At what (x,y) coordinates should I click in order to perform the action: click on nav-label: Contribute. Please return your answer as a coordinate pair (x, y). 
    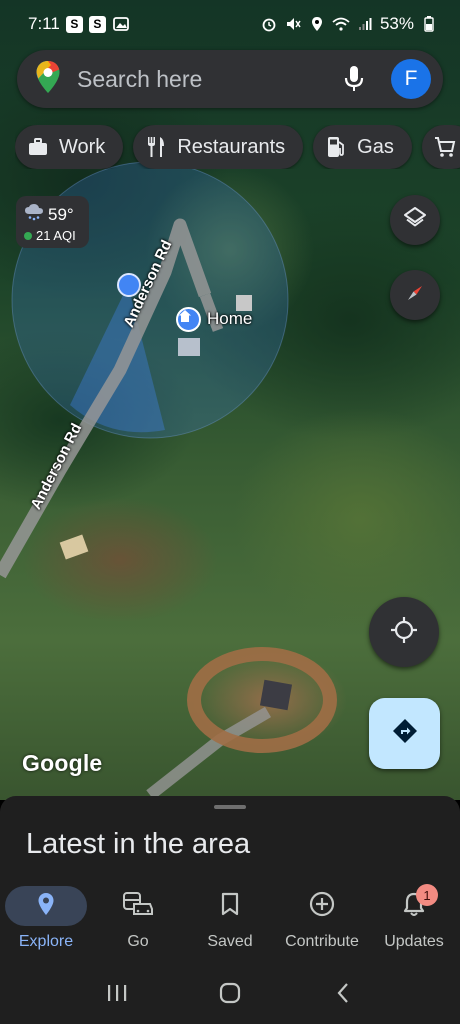
    Looking at the image, I should click on (322, 941).